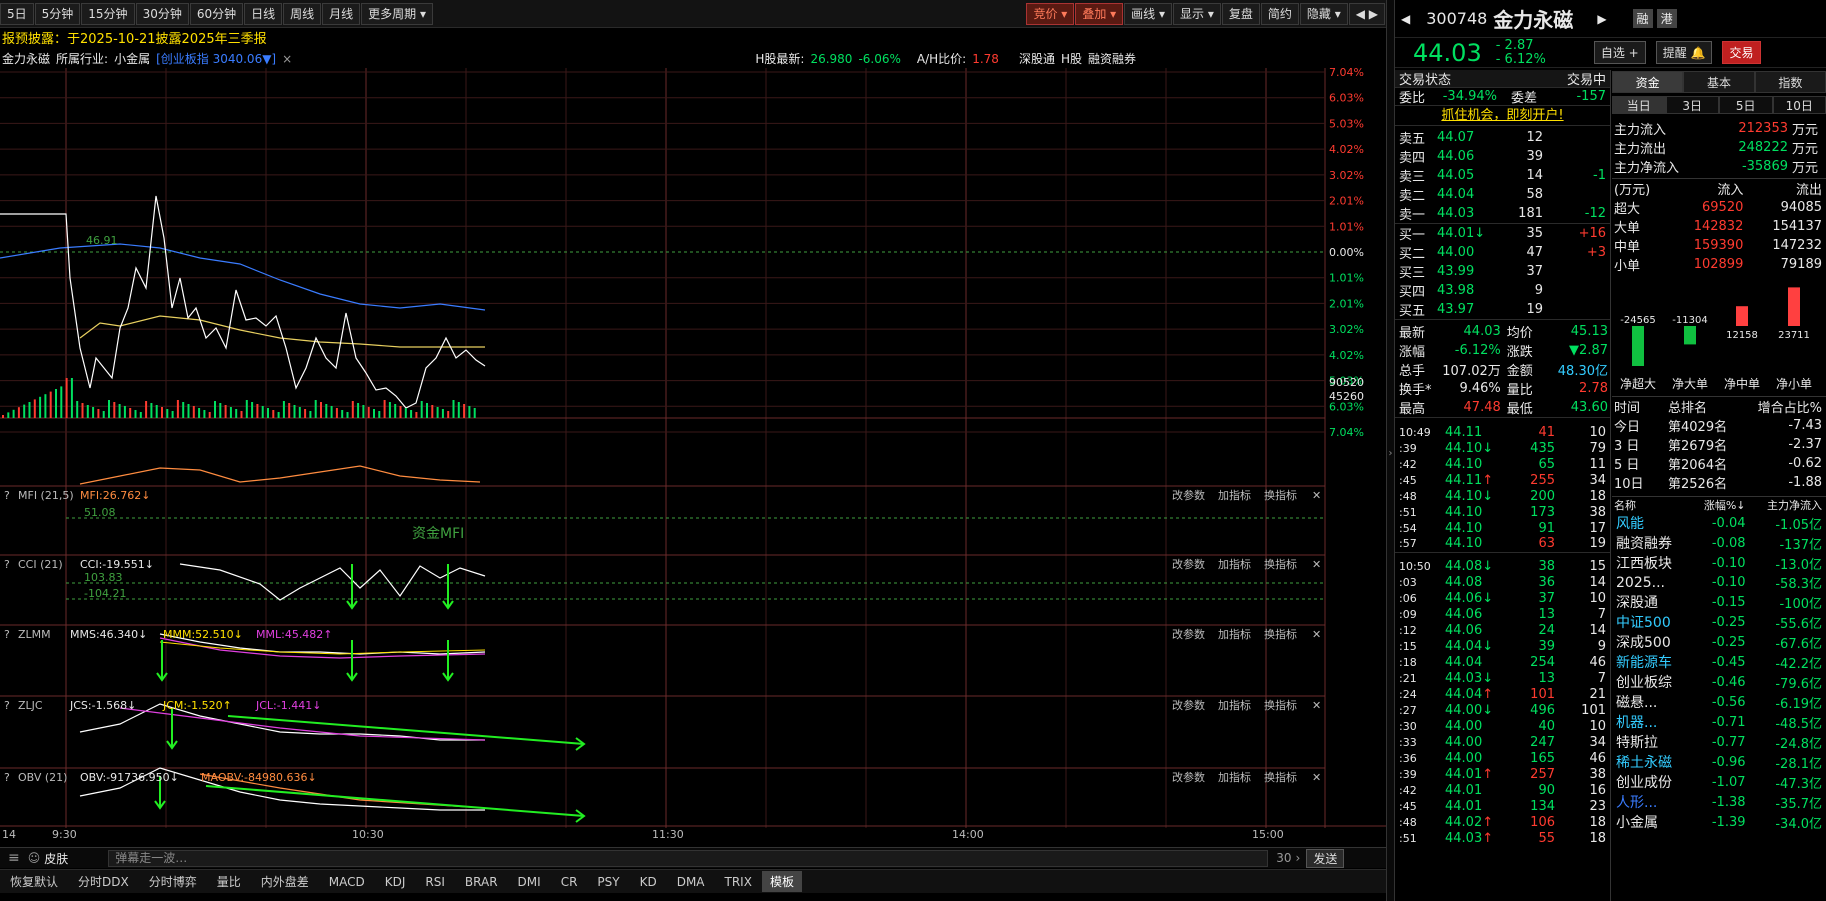 The image size is (1826, 901). What do you see at coordinates (216, 13) in the screenshot?
I see `period-button-4: 60分钟` at bounding box center [216, 13].